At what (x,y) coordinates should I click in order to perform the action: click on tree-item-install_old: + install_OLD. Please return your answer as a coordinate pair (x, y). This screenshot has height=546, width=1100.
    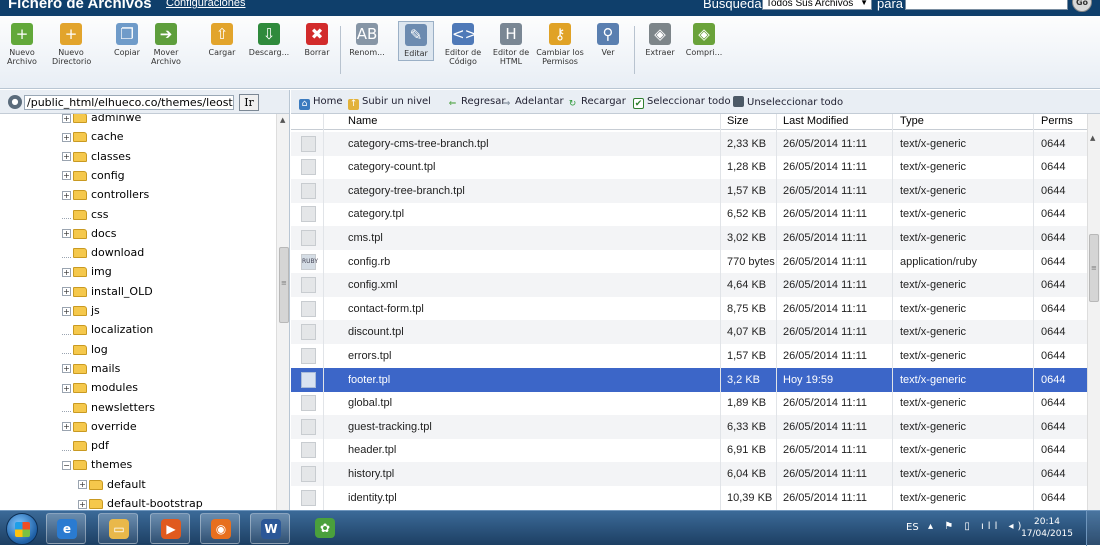
    Looking at the image, I should click on (107, 291).